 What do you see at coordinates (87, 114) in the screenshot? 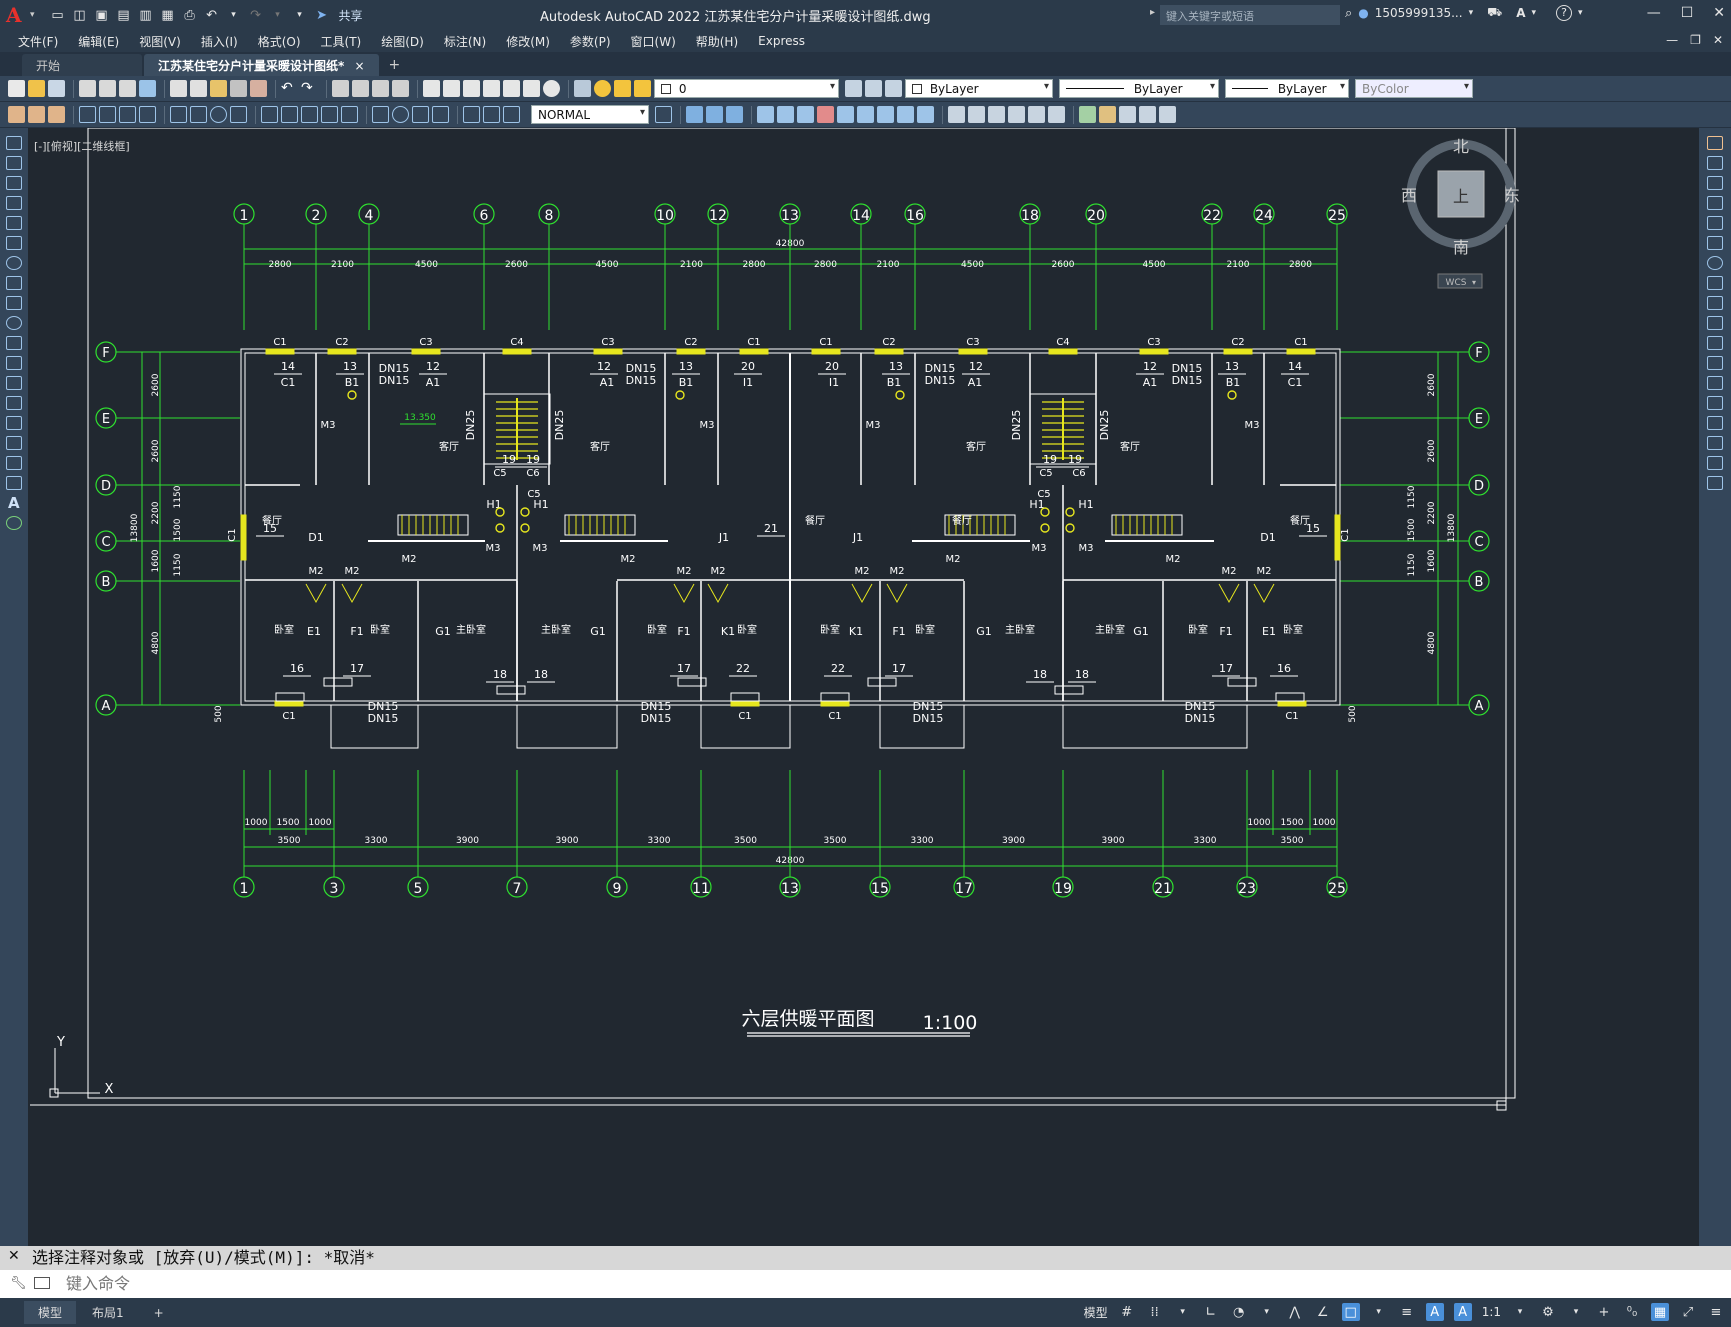
I see `linear-dim-icon` at bounding box center [87, 114].